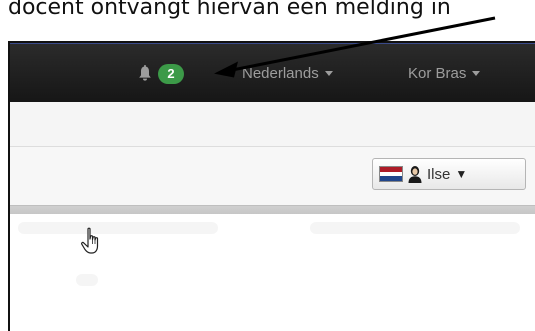 The width and height of the screenshot is (535, 331). Describe the element at coordinates (437, 73) in the screenshot. I see `user-name-label: Kor Bras` at that location.